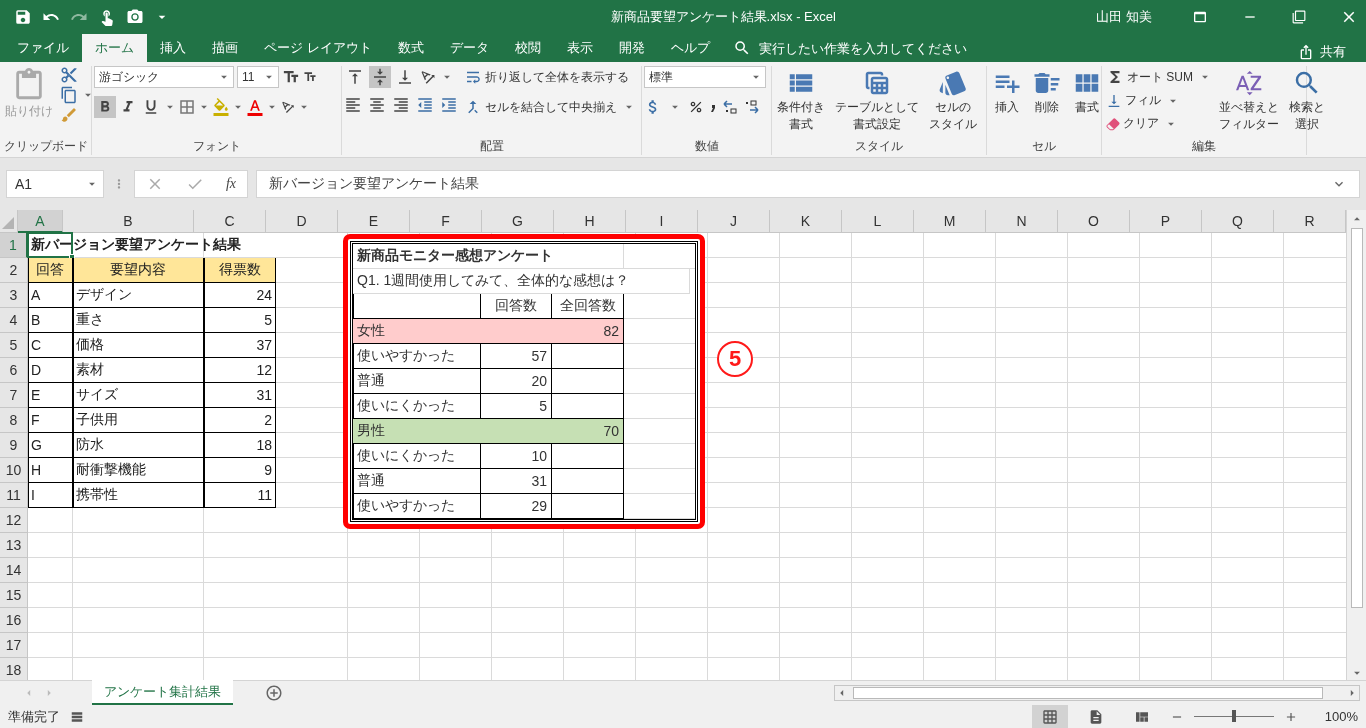 This screenshot has height=728, width=1366. I want to click on percent-icon, so click(696, 107).